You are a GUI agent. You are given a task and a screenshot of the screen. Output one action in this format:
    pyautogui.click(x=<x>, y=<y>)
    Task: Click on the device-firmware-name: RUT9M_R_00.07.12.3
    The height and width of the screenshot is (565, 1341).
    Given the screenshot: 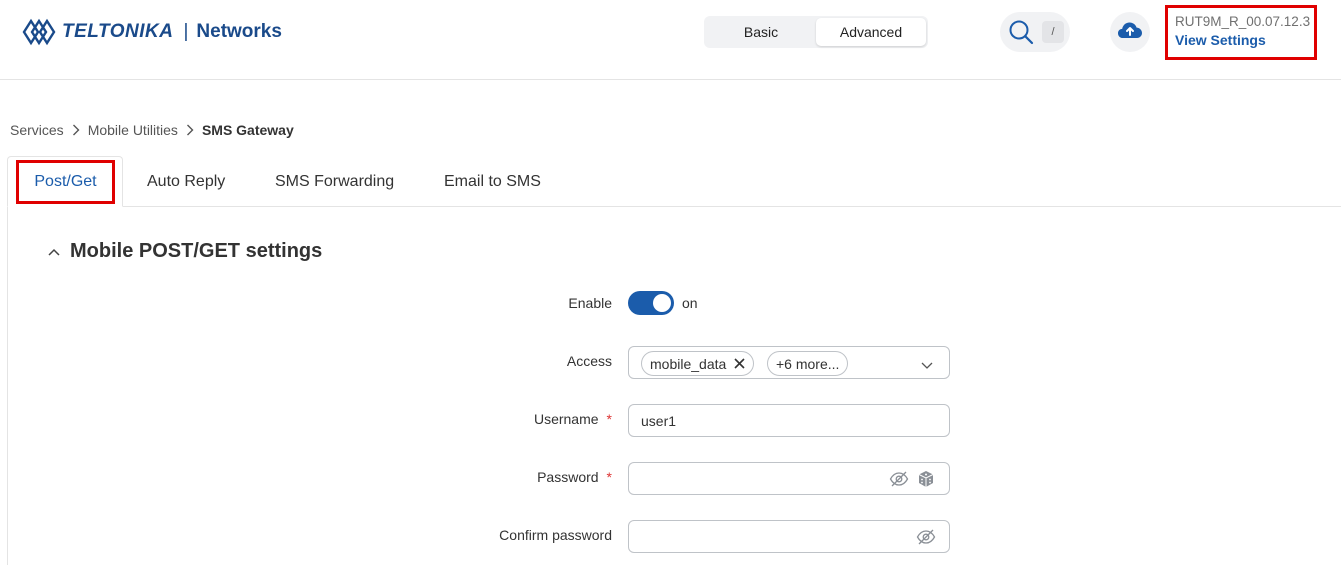 What is the action you would take?
    pyautogui.click(x=1243, y=21)
    